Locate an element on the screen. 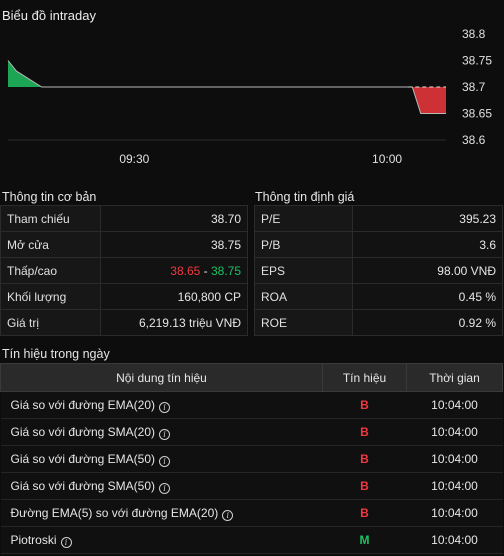 The height and width of the screenshot is (556, 504). signal-desc-cell: Đường EMA(5) so với đường EMA(20) i is located at coordinates (161, 513).